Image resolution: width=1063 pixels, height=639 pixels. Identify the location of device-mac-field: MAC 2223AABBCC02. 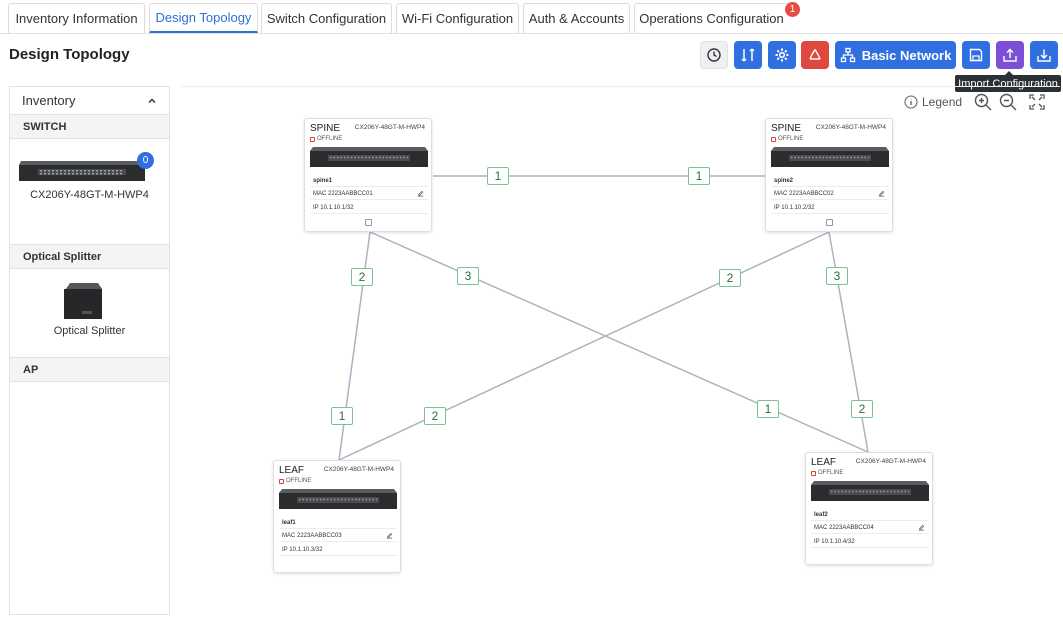
(830, 194).